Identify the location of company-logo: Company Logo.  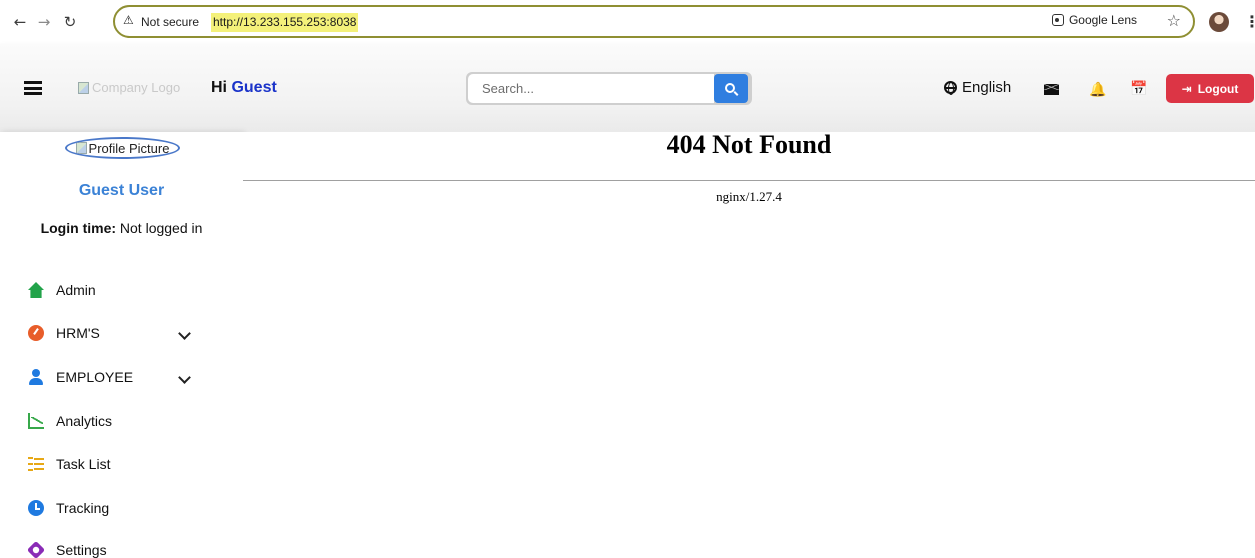
(129, 87).